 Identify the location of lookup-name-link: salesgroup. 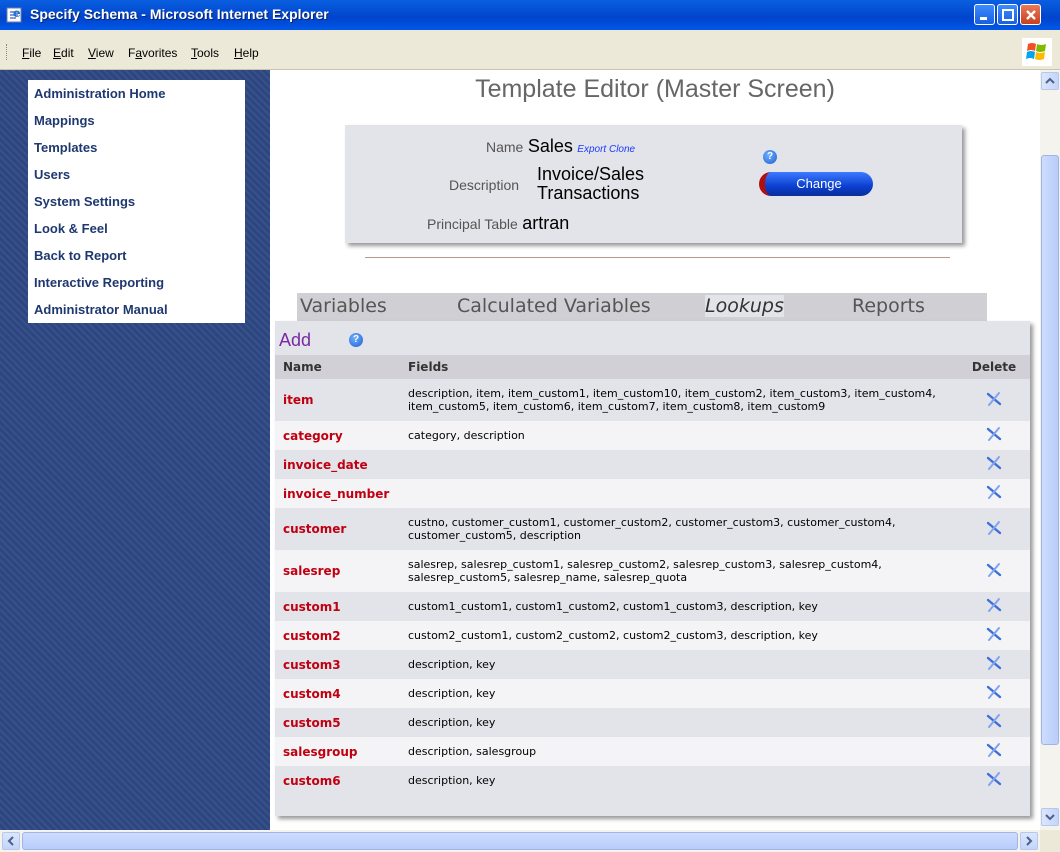
(337, 751).